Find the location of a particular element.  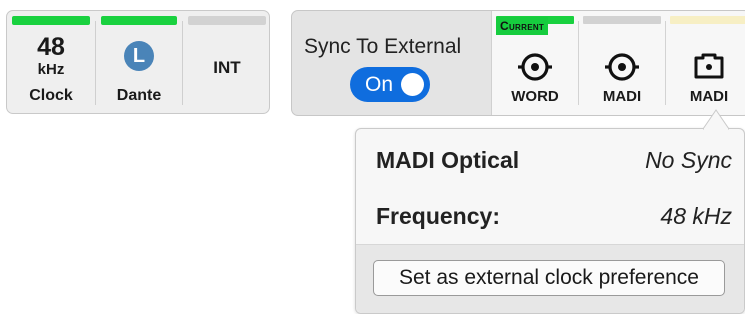

optical-connector-icon is located at coordinates (709, 66).